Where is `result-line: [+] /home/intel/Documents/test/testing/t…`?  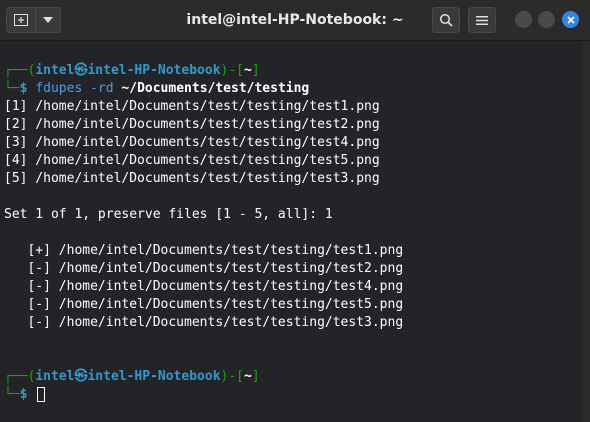 result-line: [+] /home/intel/Documents/test/testing/t… is located at coordinates (204, 250).